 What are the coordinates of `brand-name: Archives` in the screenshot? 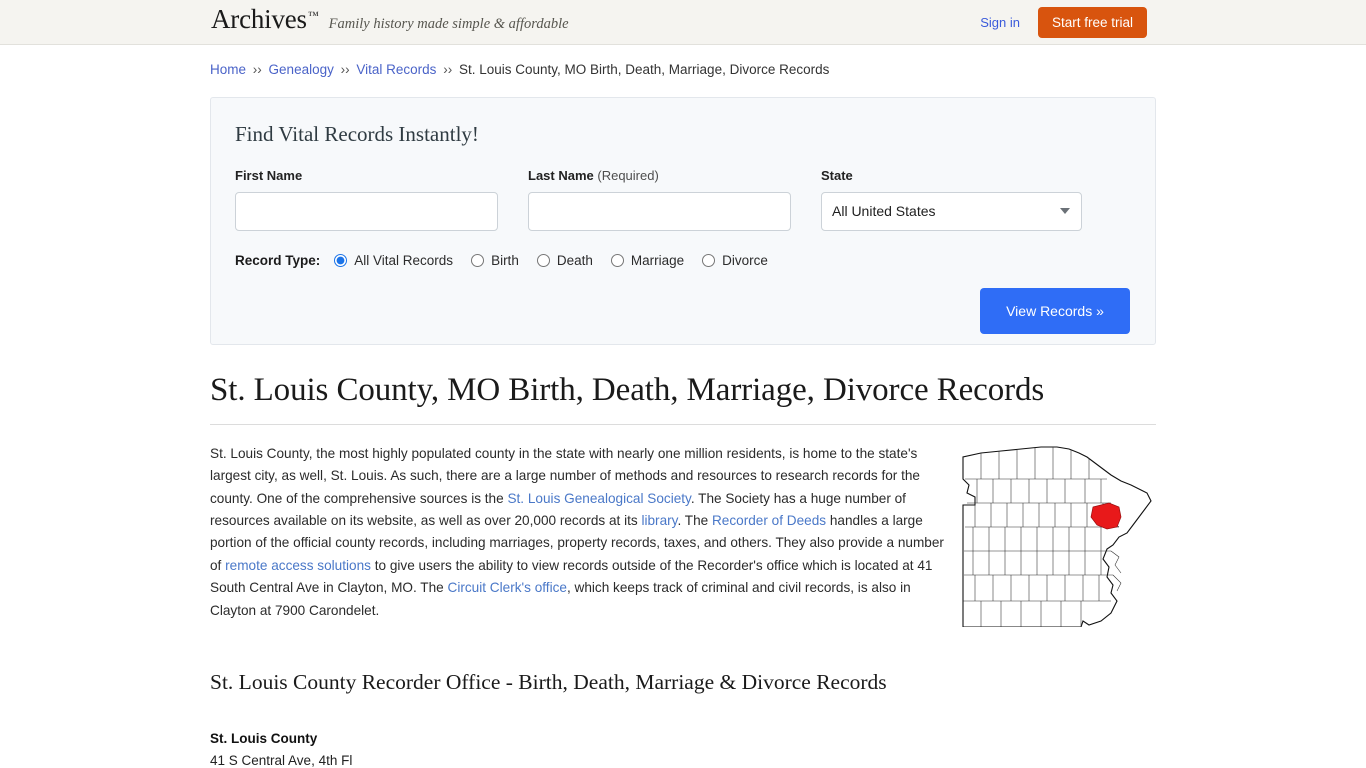 It's located at (259, 19).